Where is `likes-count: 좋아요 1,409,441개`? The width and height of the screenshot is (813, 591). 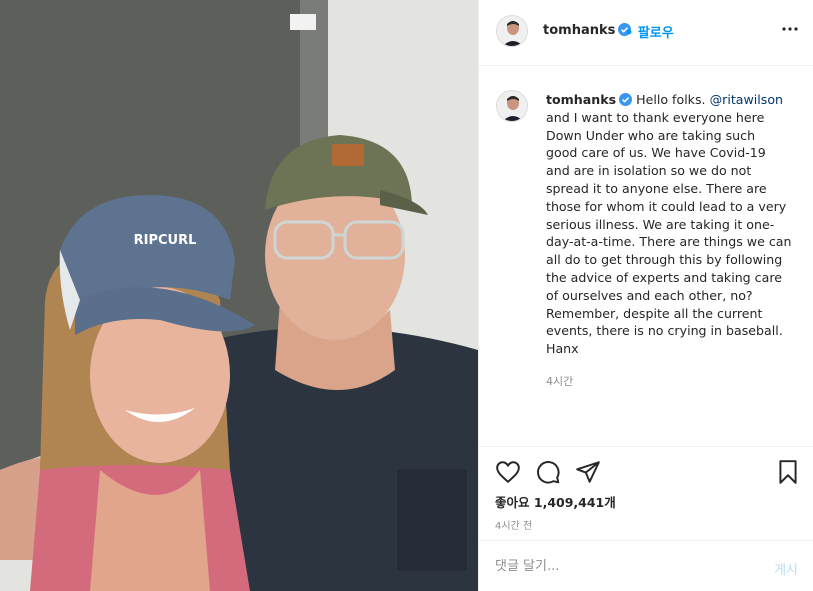 likes-count: 좋아요 1,409,441개 is located at coordinates (555, 501).